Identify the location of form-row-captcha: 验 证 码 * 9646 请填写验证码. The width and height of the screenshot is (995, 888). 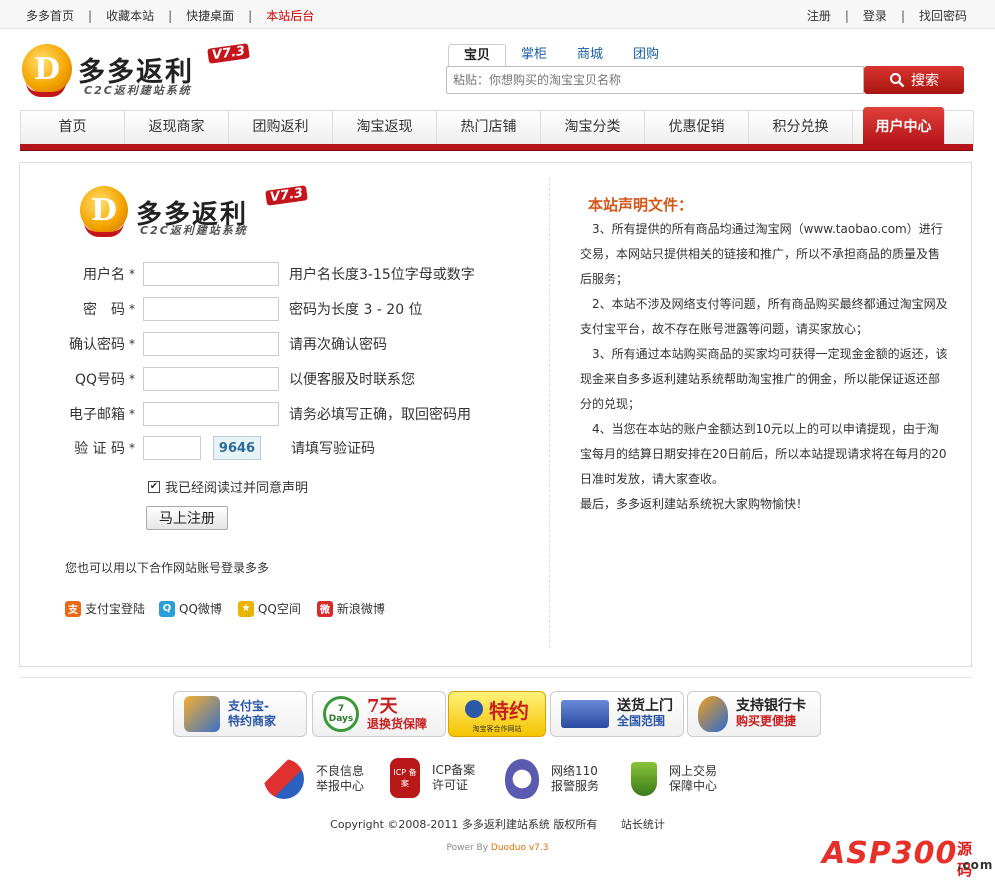
(197, 448).